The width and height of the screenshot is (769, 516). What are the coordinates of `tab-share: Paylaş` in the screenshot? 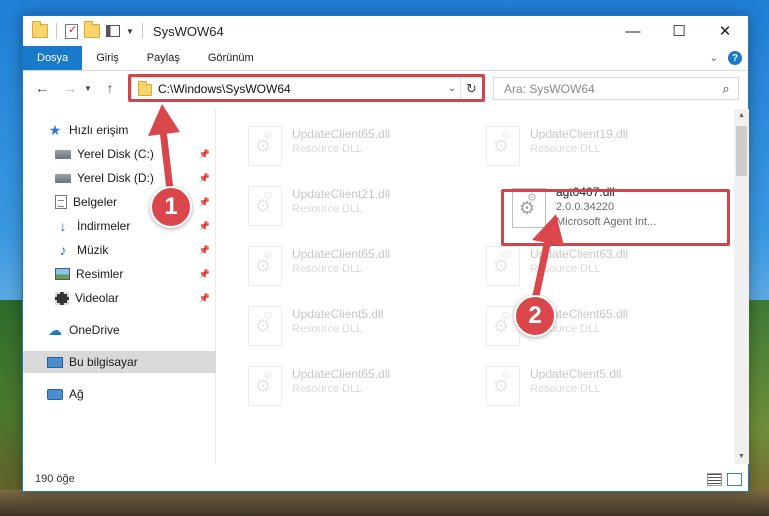 It's located at (163, 58).